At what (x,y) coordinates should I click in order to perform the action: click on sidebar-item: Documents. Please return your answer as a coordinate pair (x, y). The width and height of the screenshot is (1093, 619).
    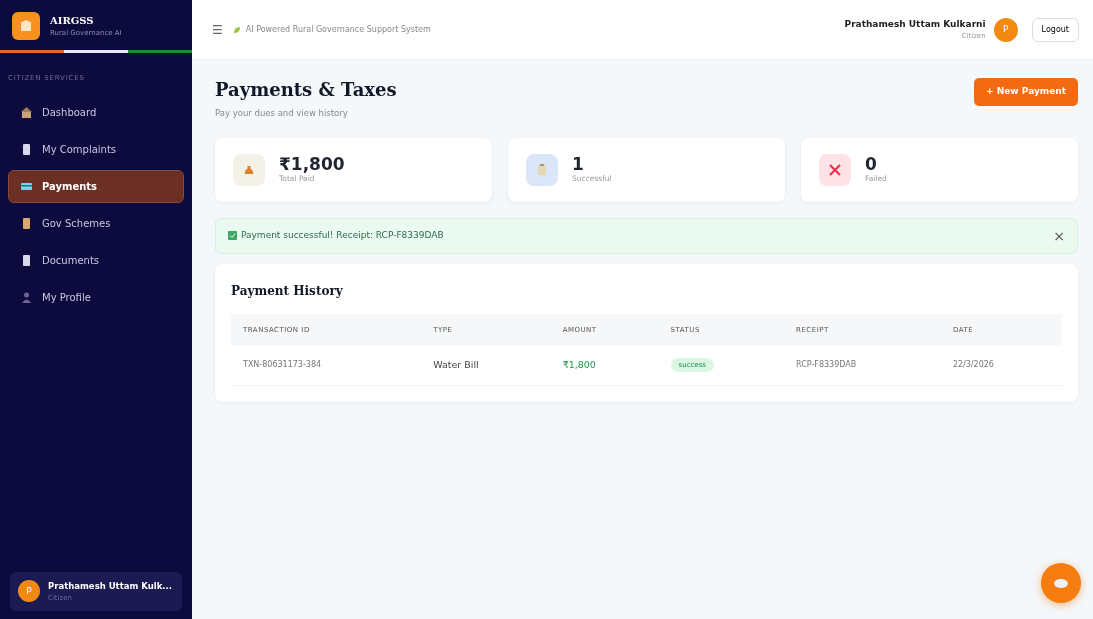
    Looking at the image, I should click on (96, 260).